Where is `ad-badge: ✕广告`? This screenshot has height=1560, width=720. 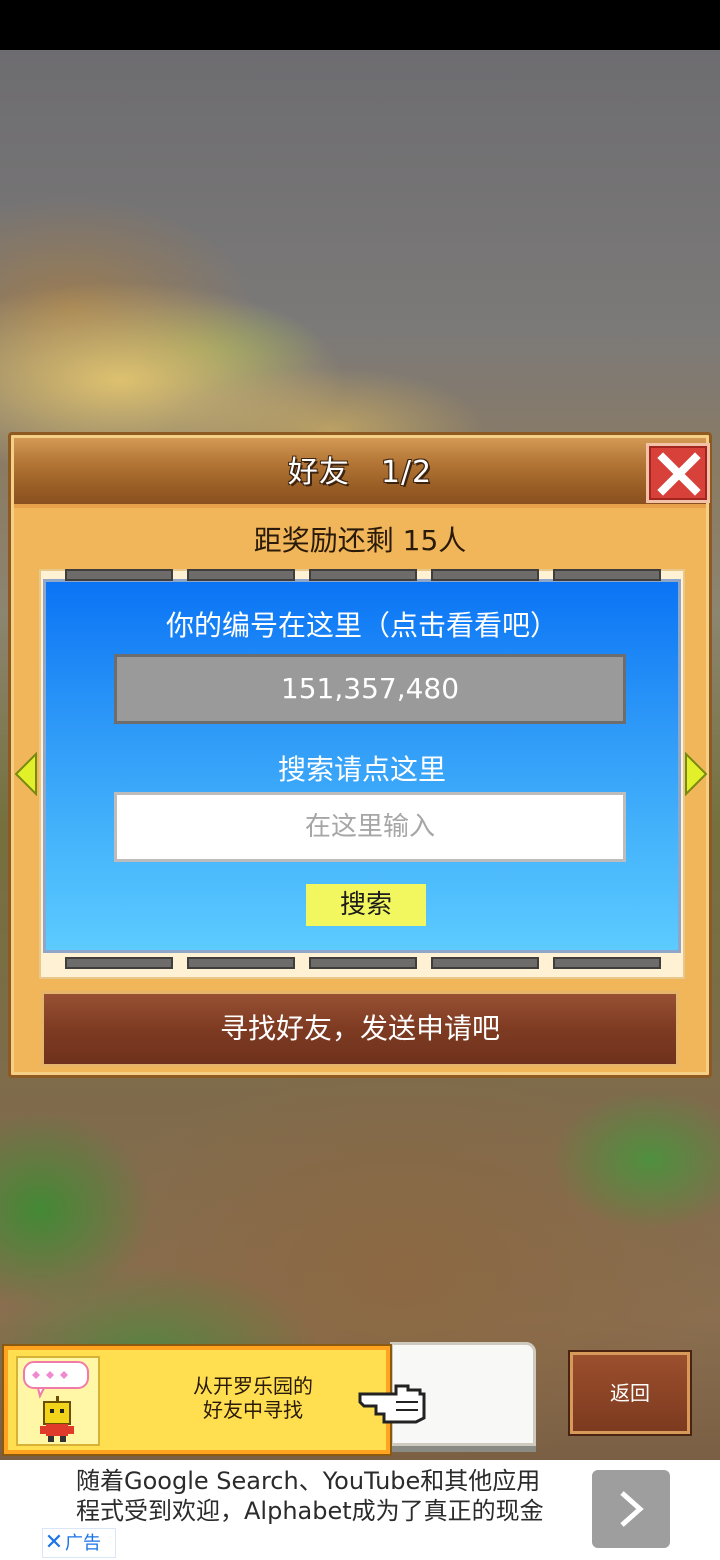
ad-badge: ✕广告 is located at coordinates (79, 1543).